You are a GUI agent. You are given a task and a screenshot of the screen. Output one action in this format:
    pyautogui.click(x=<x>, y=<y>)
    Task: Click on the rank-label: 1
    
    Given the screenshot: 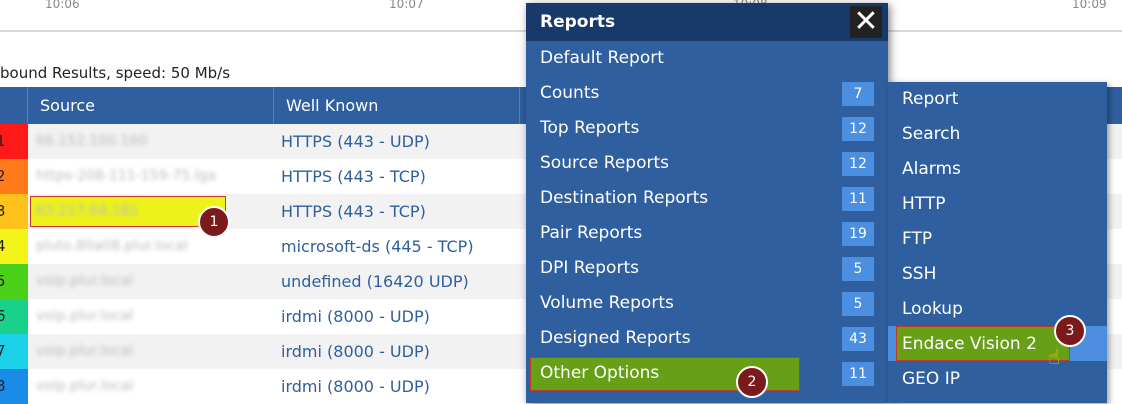 What is the action you would take?
    pyautogui.click(x=3, y=141)
    